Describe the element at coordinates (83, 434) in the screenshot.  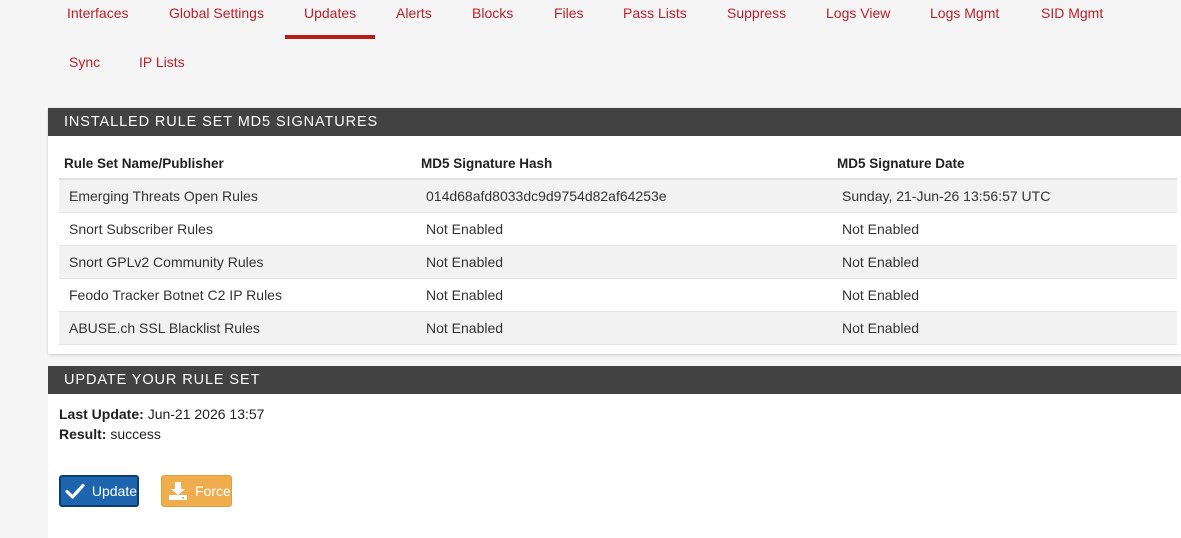
I see `result-label: Result:` at that location.